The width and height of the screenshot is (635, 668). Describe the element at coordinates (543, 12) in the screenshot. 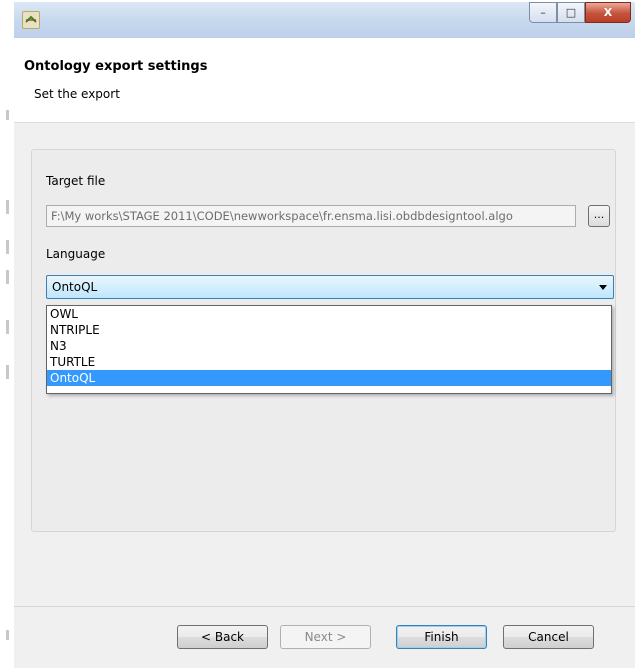

I see `minimize-button: –` at that location.